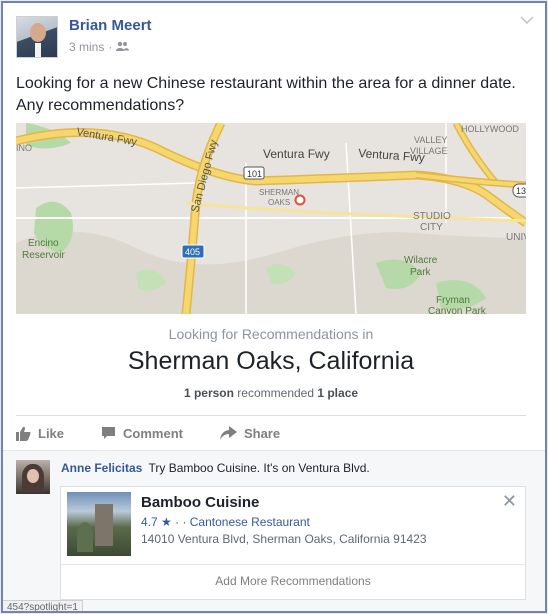  Describe the element at coordinates (432, 216) in the screenshot. I see `map-label: STUDIO` at that location.